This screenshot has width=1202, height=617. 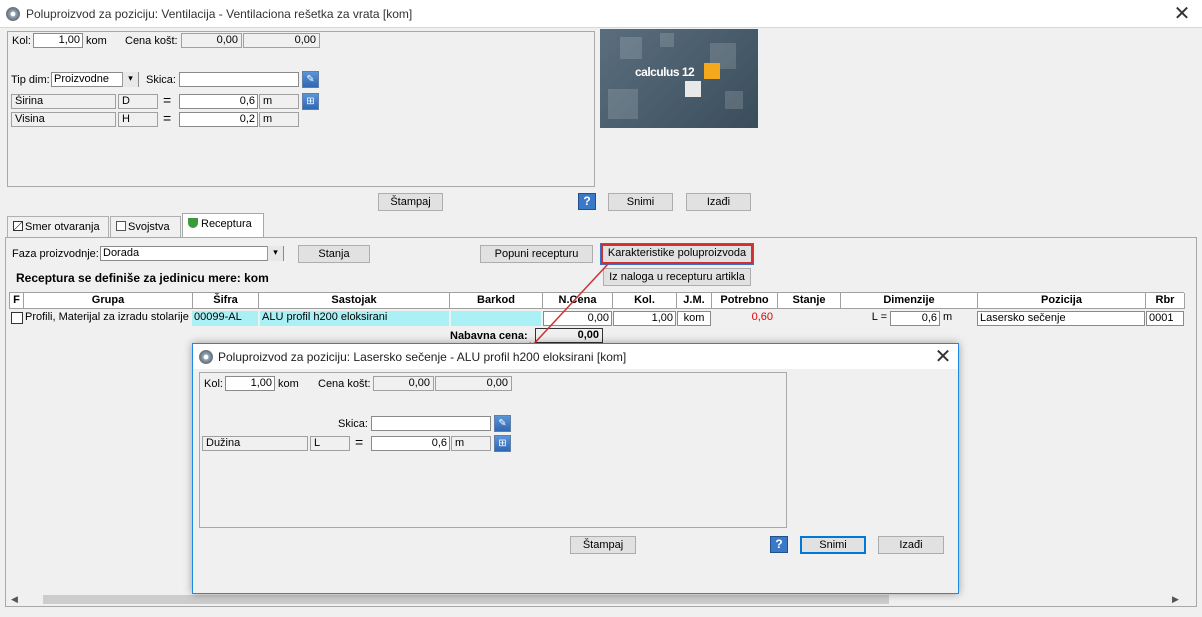 What do you see at coordinates (62, 227) in the screenshot?
I see `tab-label: Smer otvaranja` at bounding box center [62, 227].